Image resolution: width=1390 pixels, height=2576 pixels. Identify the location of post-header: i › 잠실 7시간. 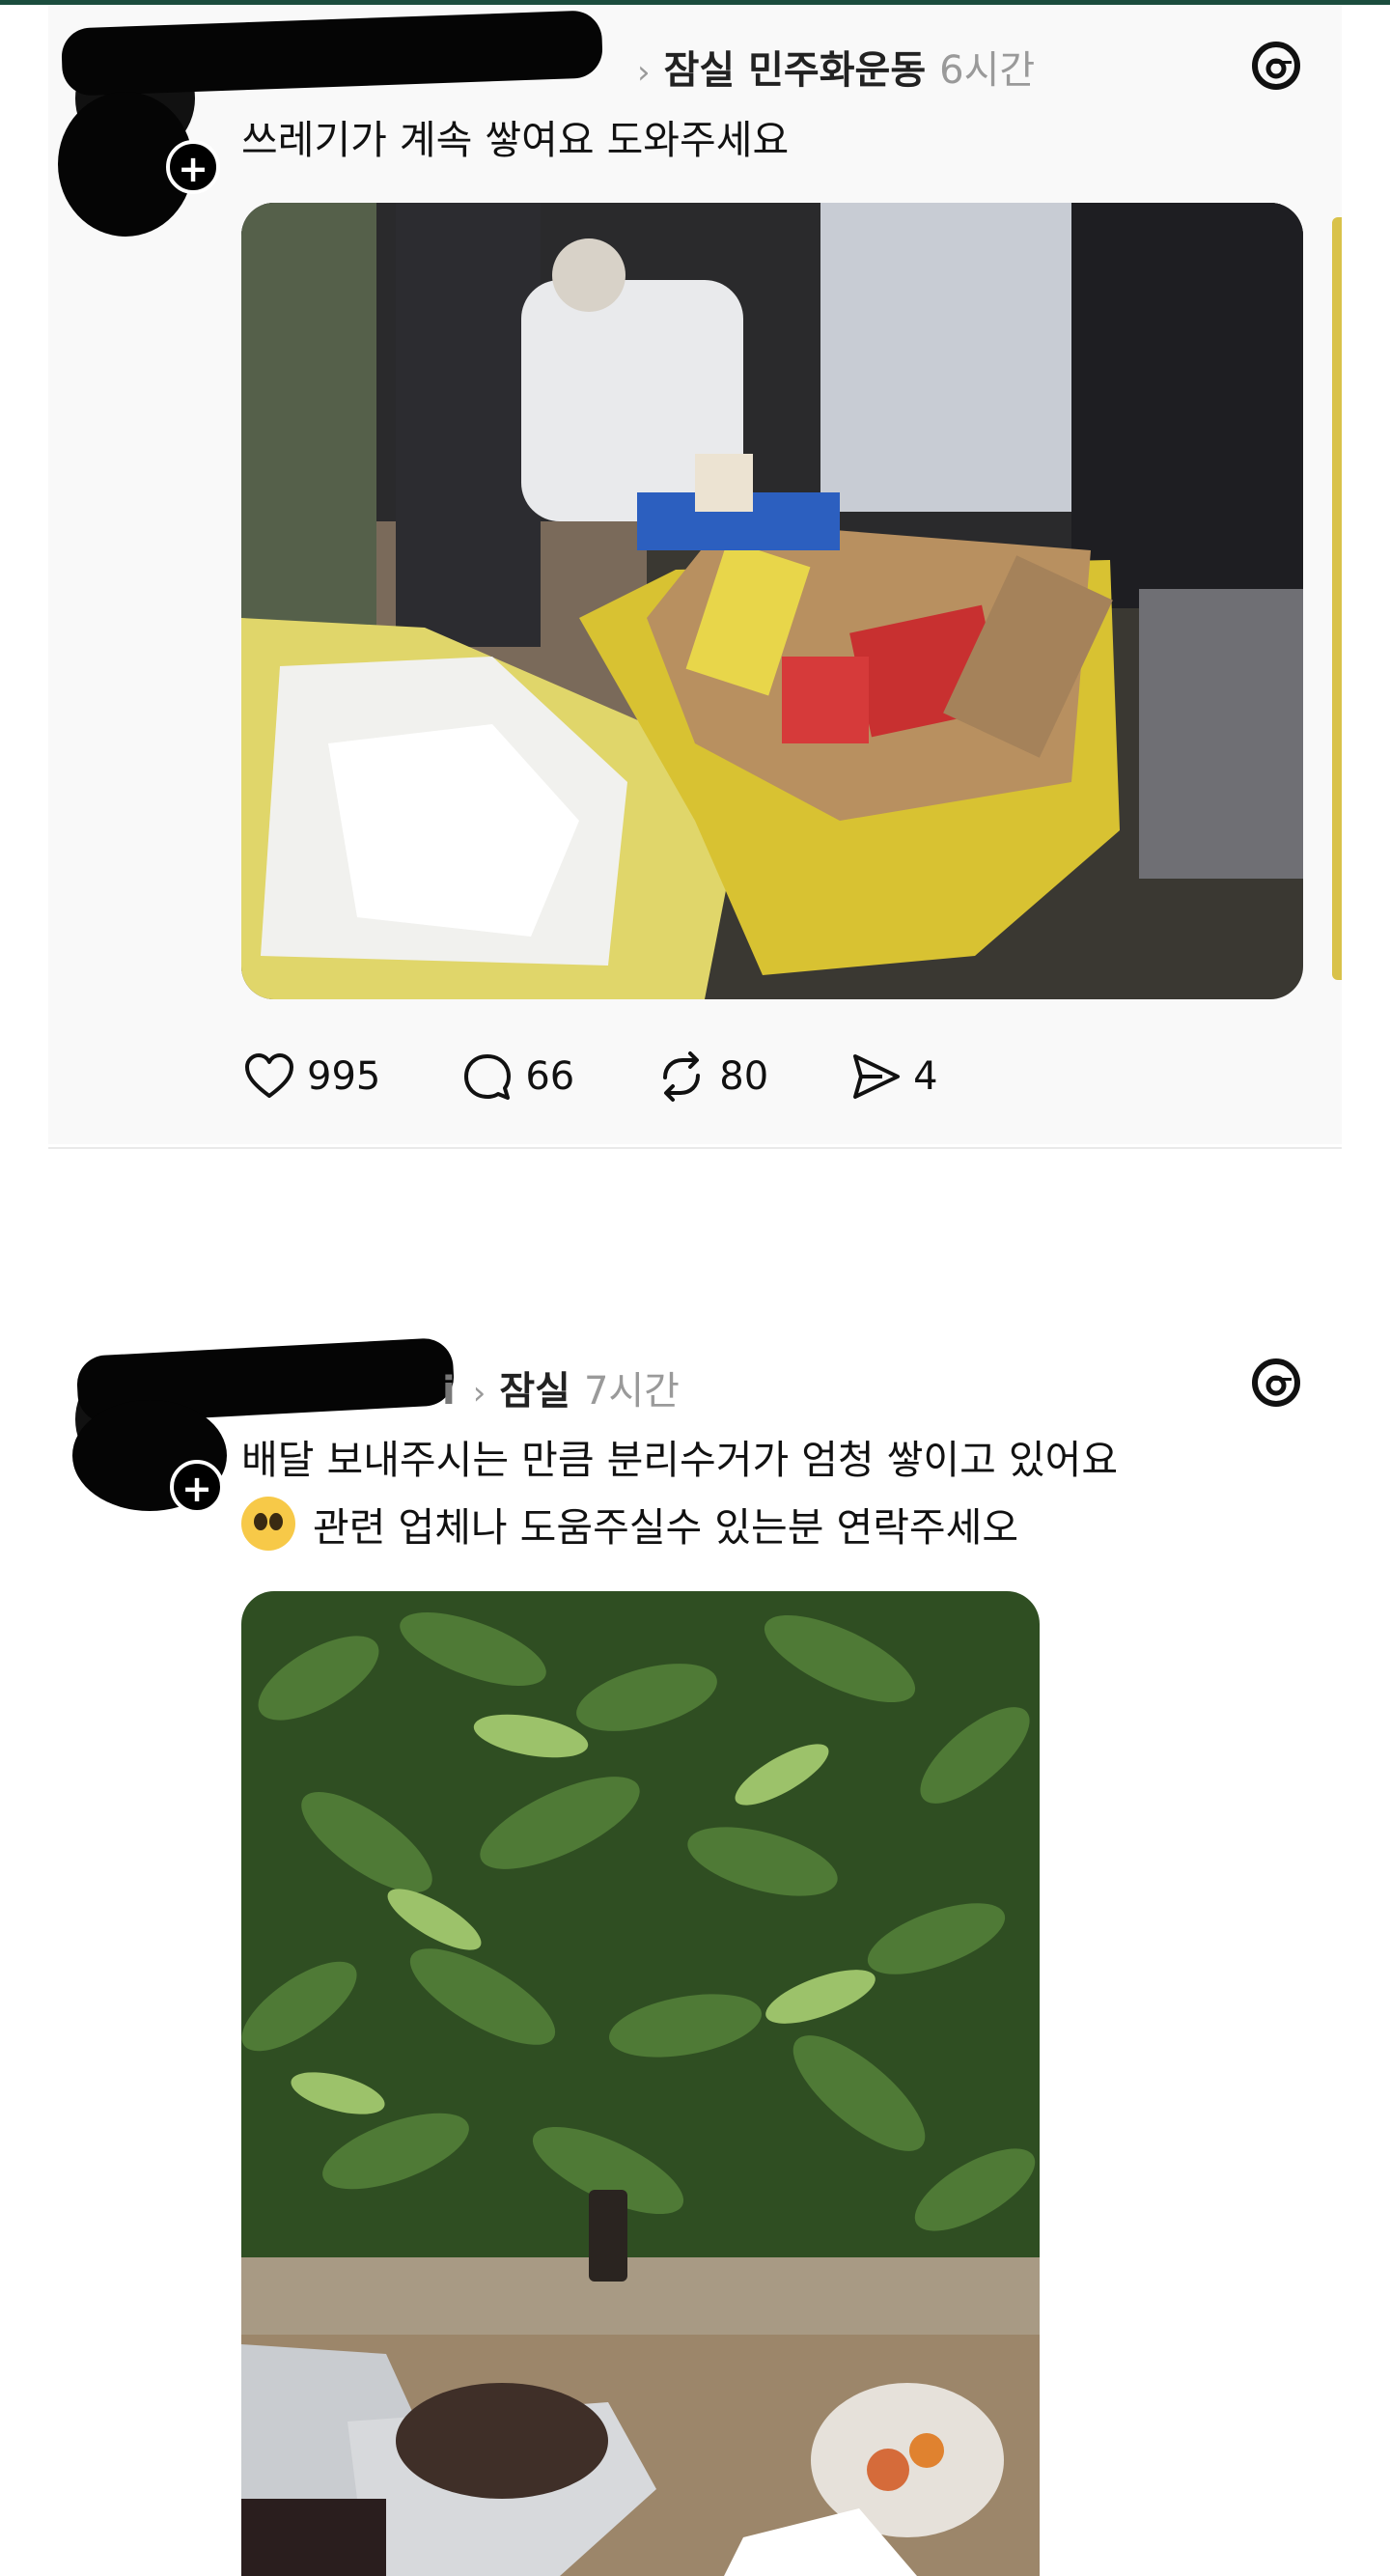
(561, 1387).